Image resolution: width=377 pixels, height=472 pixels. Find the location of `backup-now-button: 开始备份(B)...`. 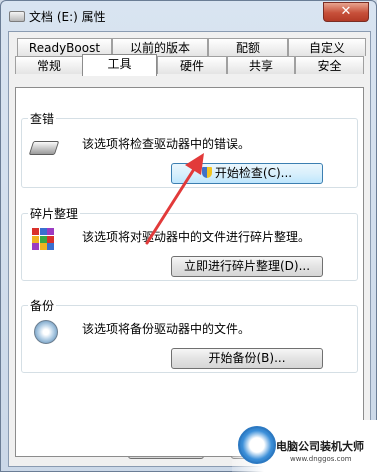

backup-now-button: 开始备份(B)... is located at coordinates (247, 358).